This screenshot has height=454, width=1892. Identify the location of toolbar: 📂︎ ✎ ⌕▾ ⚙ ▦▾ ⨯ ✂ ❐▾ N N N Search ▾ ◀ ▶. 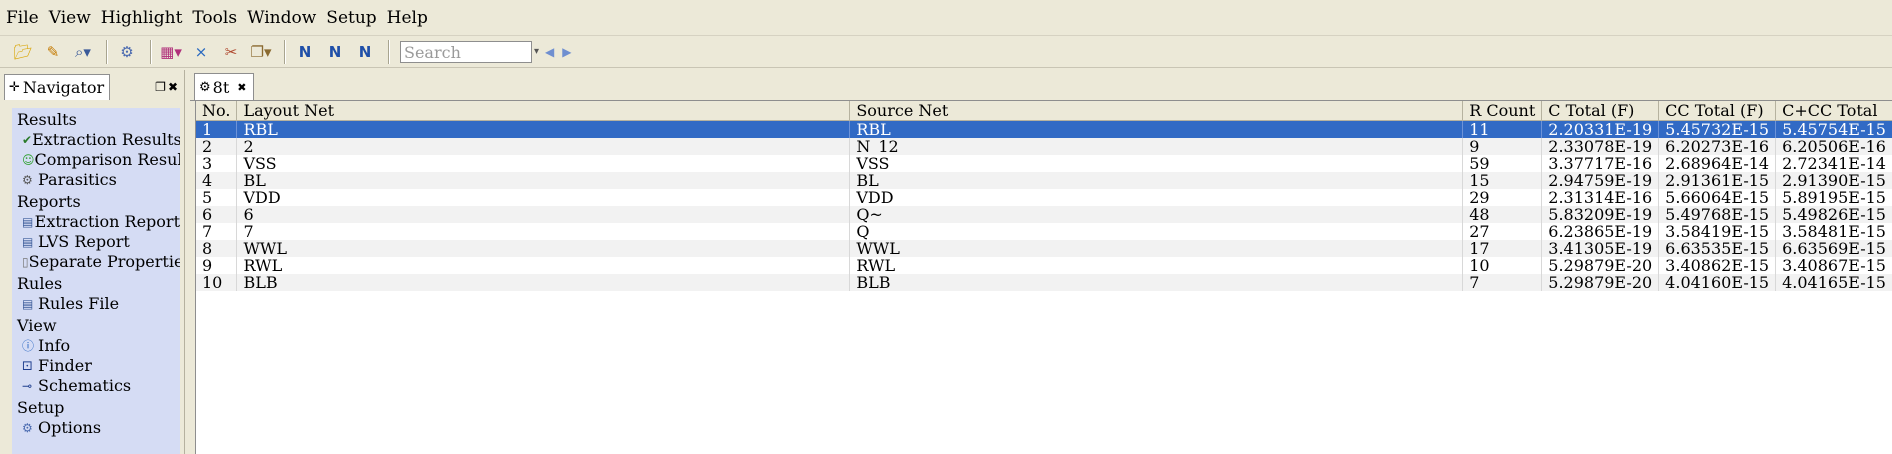
(946, 52).